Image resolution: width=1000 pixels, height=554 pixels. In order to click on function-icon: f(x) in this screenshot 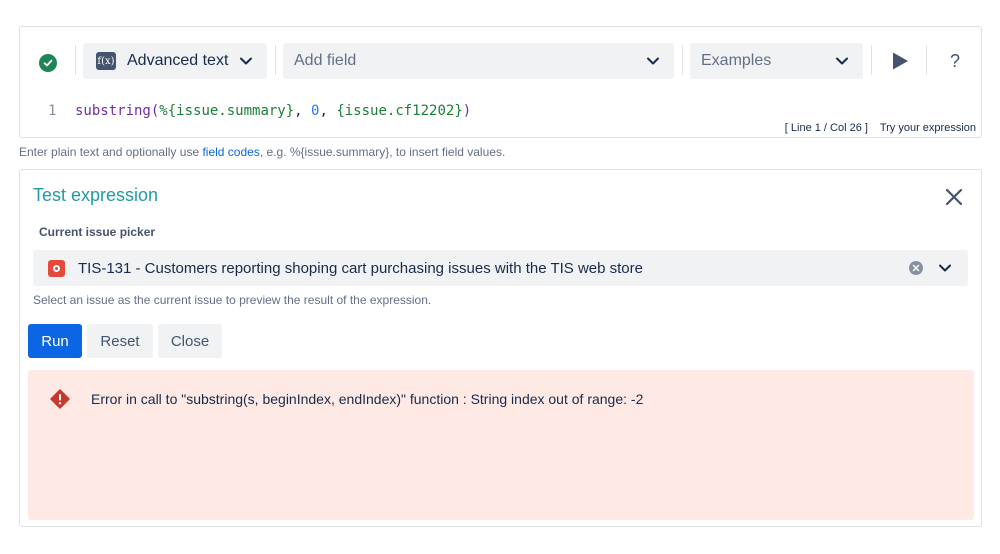, I will do `click(106, 61)`.